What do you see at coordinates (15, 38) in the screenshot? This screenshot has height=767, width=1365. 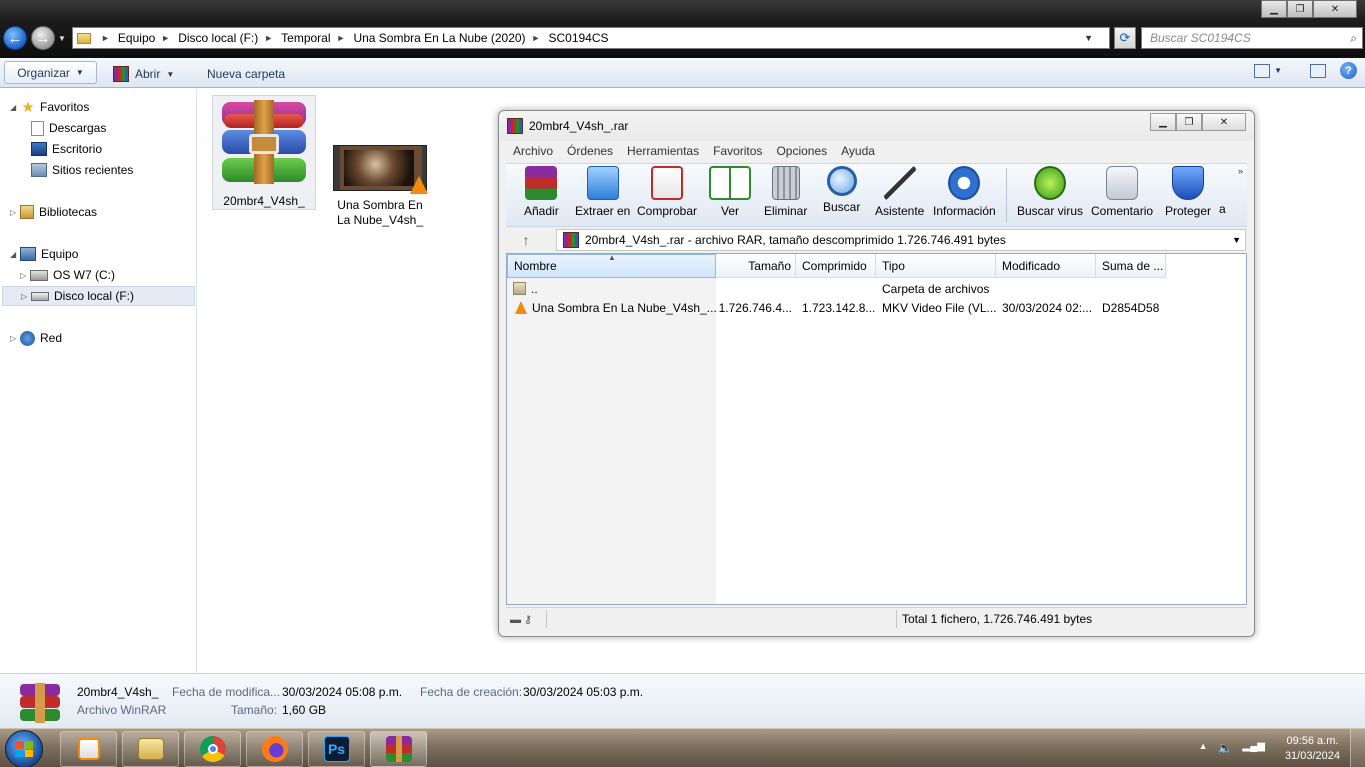 I see `back-button: ←` at bounding box center [15, 38].